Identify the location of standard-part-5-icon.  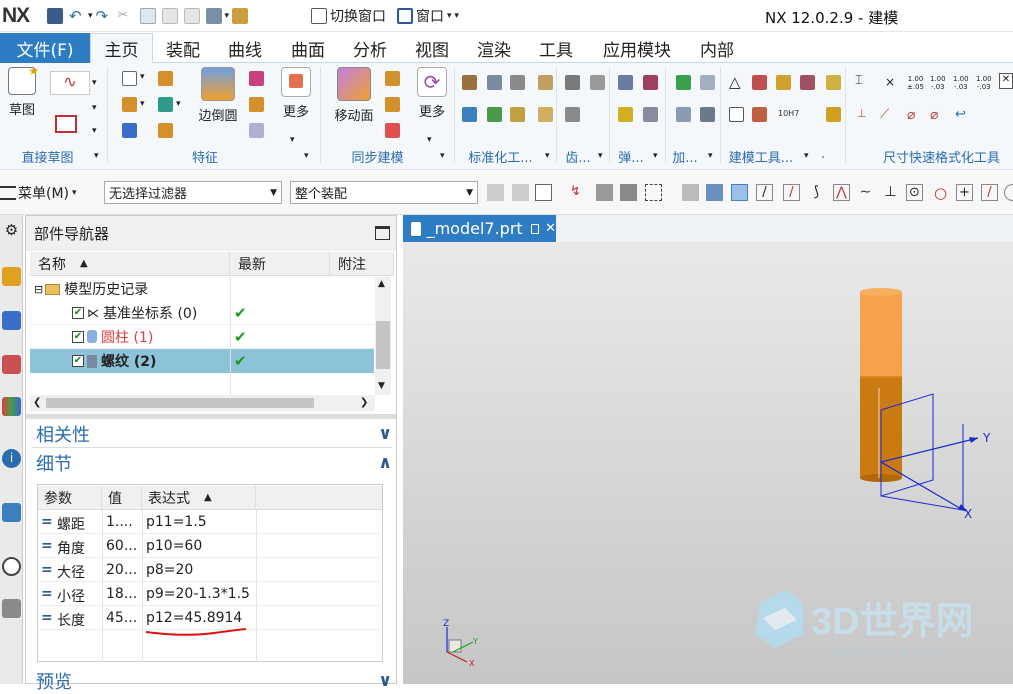
(469, 114).